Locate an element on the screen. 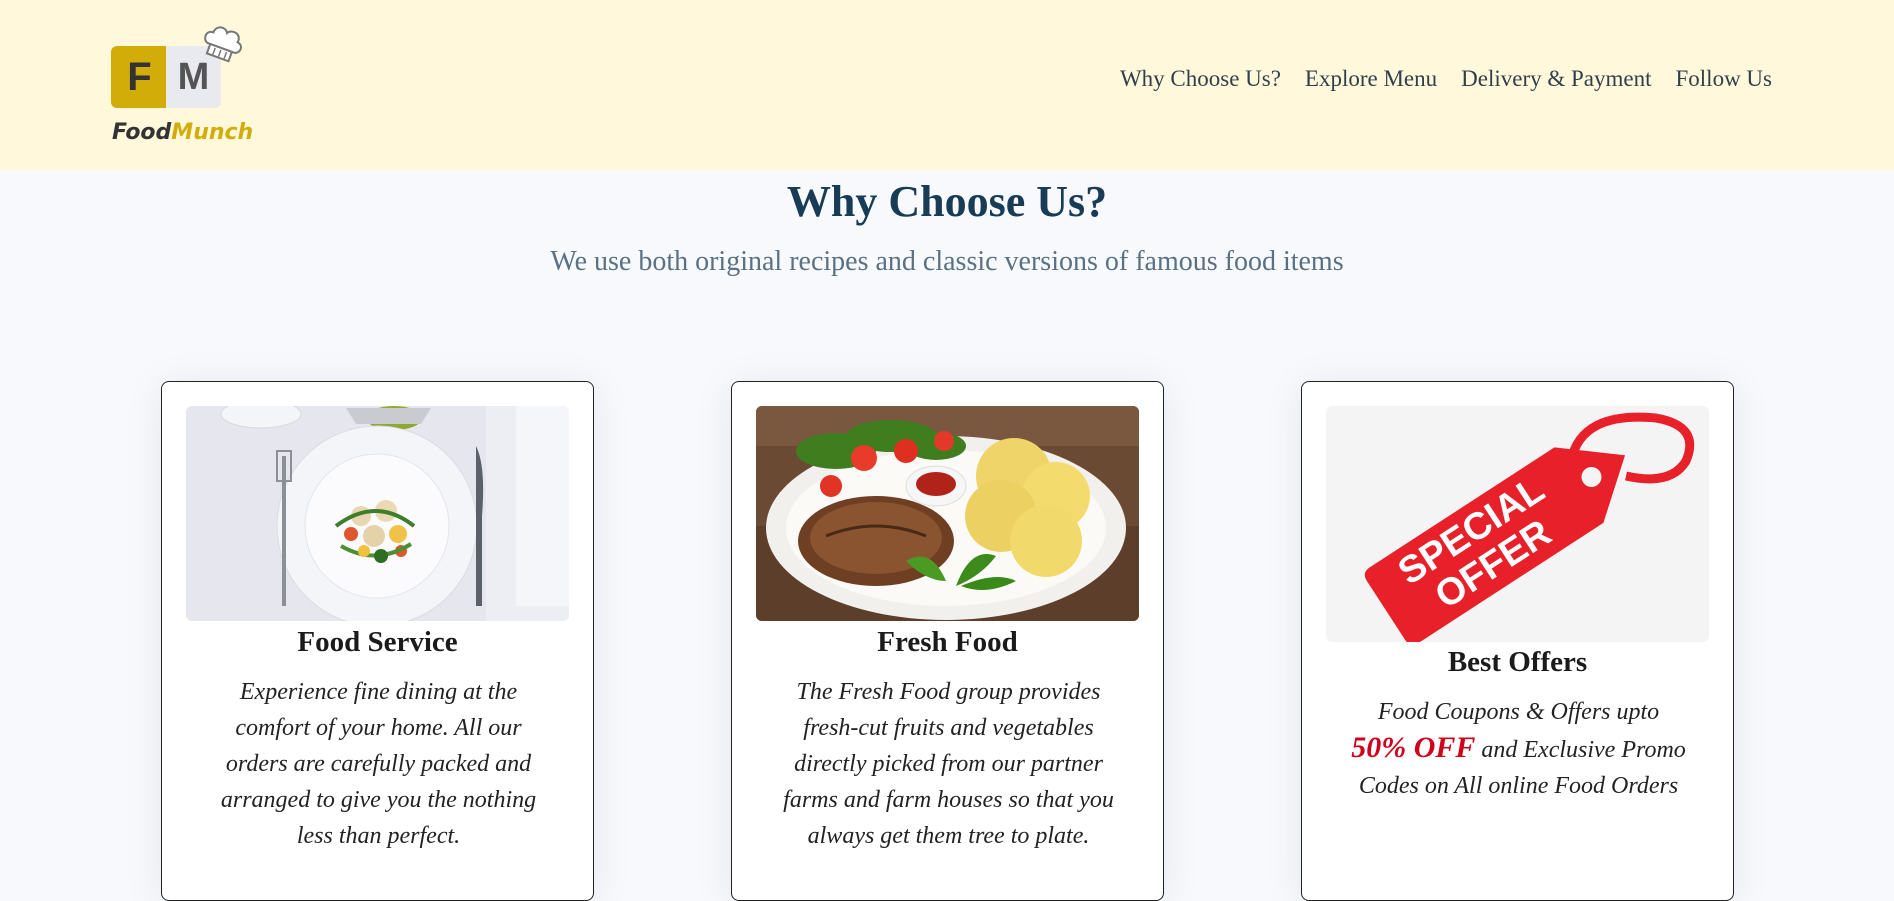 The image size is (1894, 901). nav-link-follow-us: Follow Us is located at coordinates (1724, 79).